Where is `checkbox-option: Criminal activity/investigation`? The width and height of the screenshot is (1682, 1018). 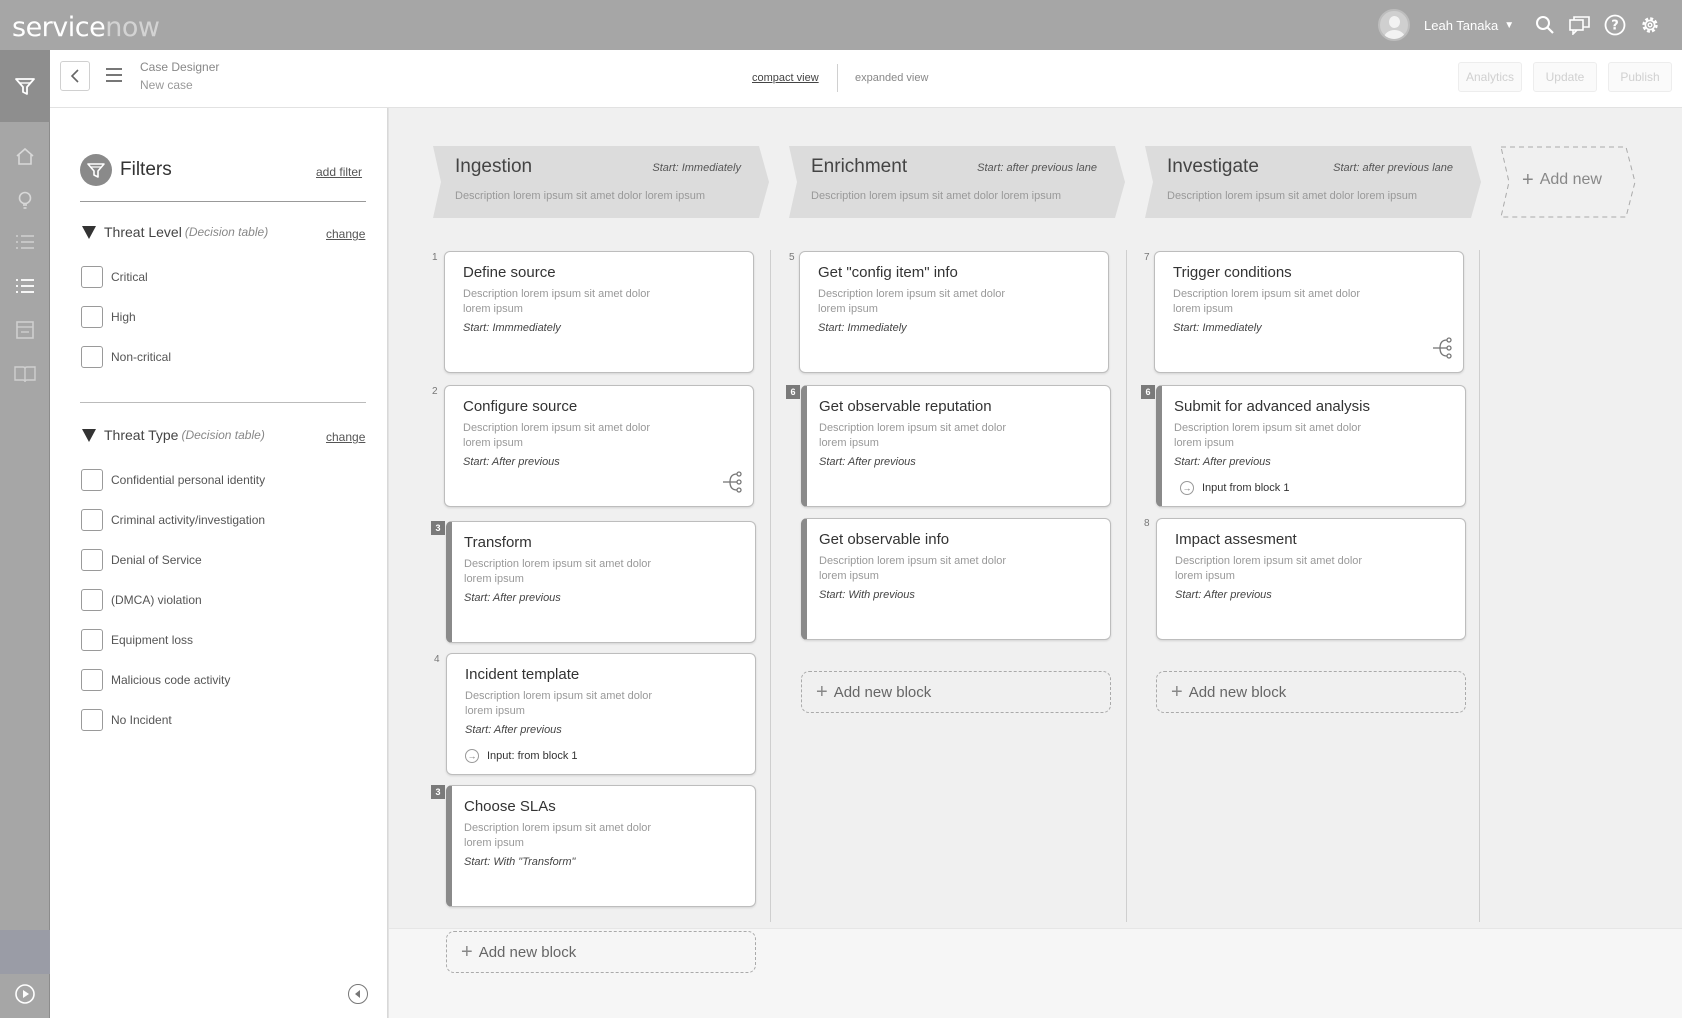 checkbox-option: Criminal activity/investigation is located at coordinates (173, 520).